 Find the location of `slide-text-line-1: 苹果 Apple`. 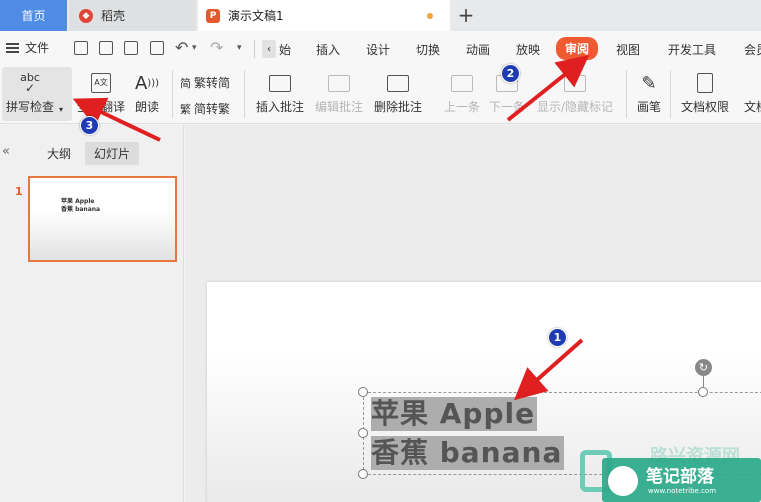

slide-text-line-1: 苹果 Apple is located at coordinates (454, 414).